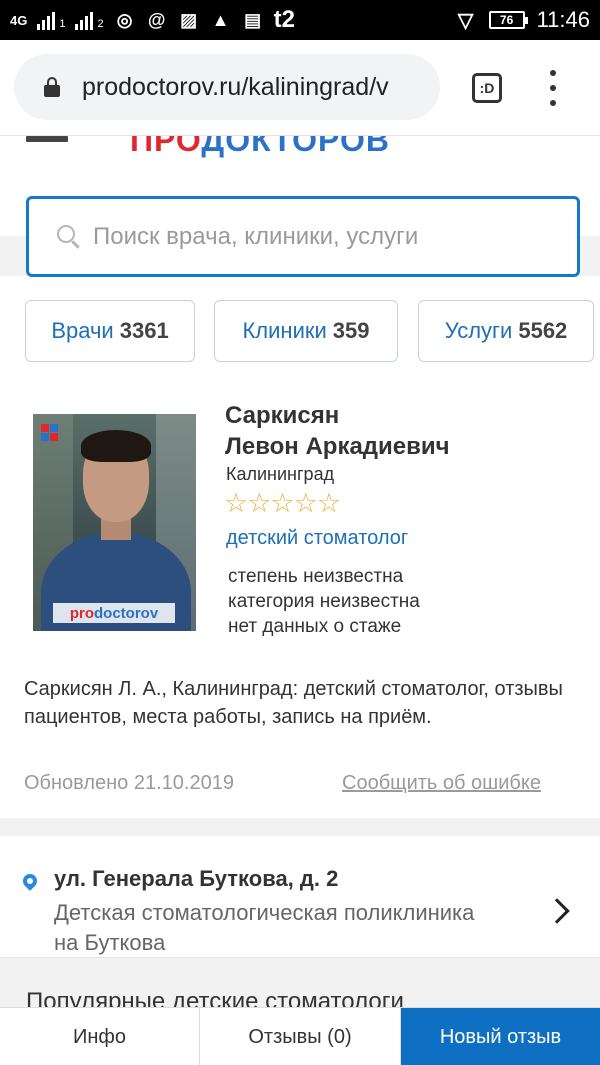  What do you see at coordinates (30, 882) in the screenshot?
I see `map-pin-icon` at bounding box center [30, 882].